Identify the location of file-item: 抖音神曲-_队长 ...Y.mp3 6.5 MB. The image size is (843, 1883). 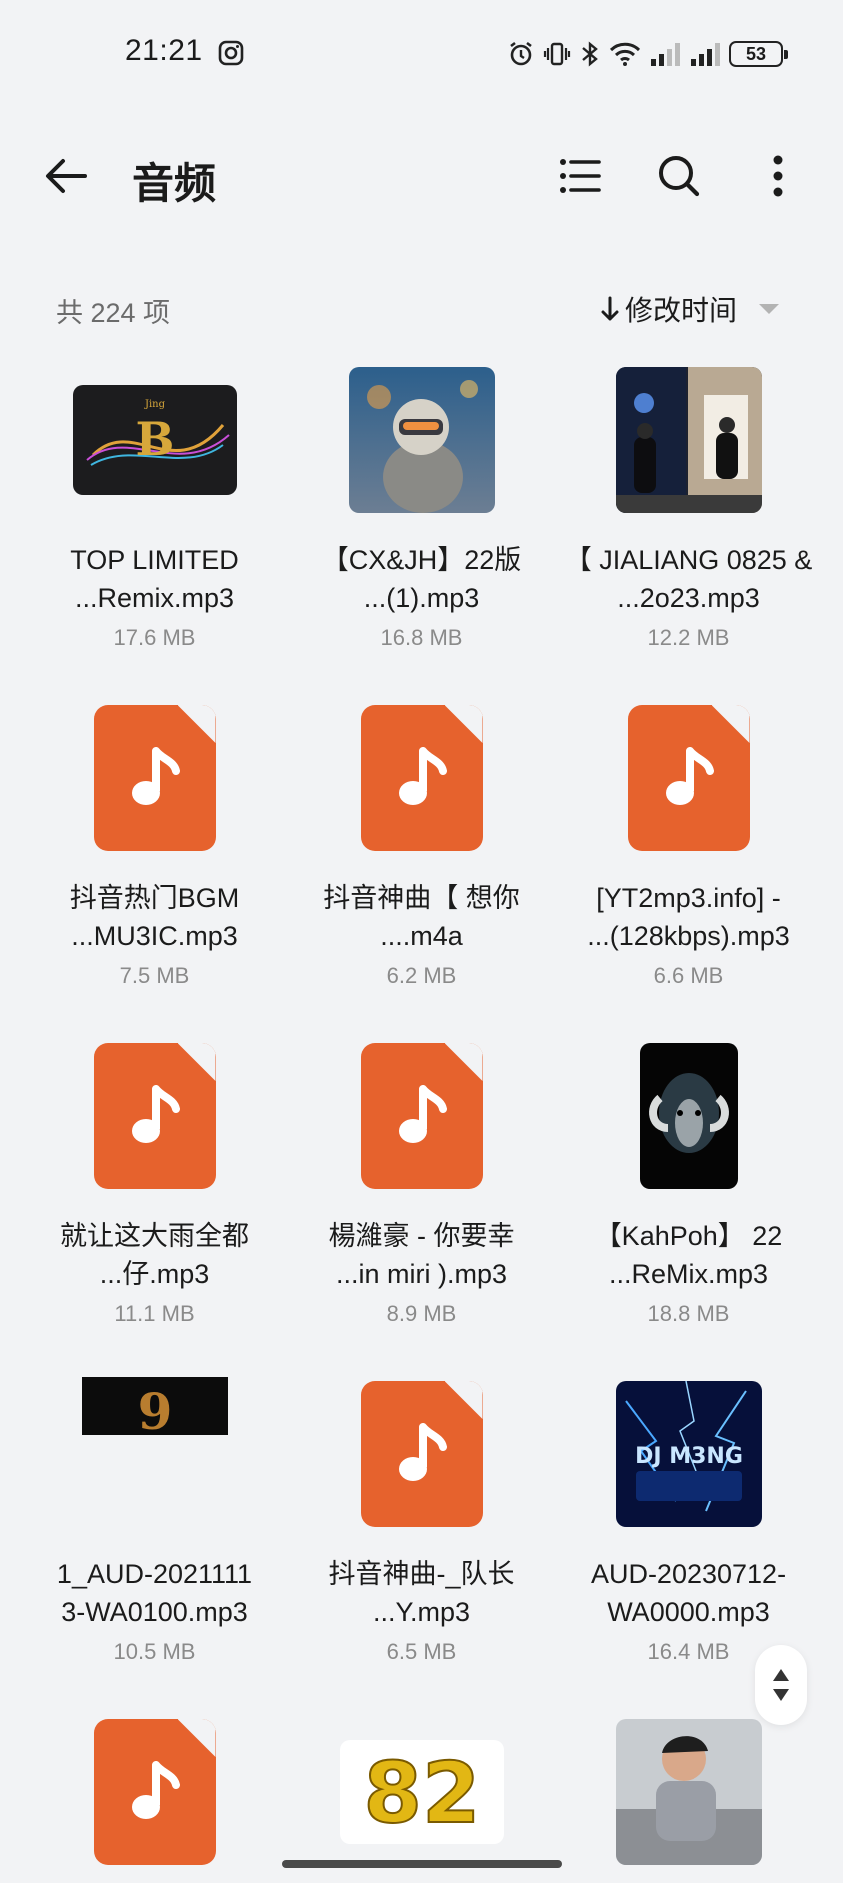
(421, 1517).